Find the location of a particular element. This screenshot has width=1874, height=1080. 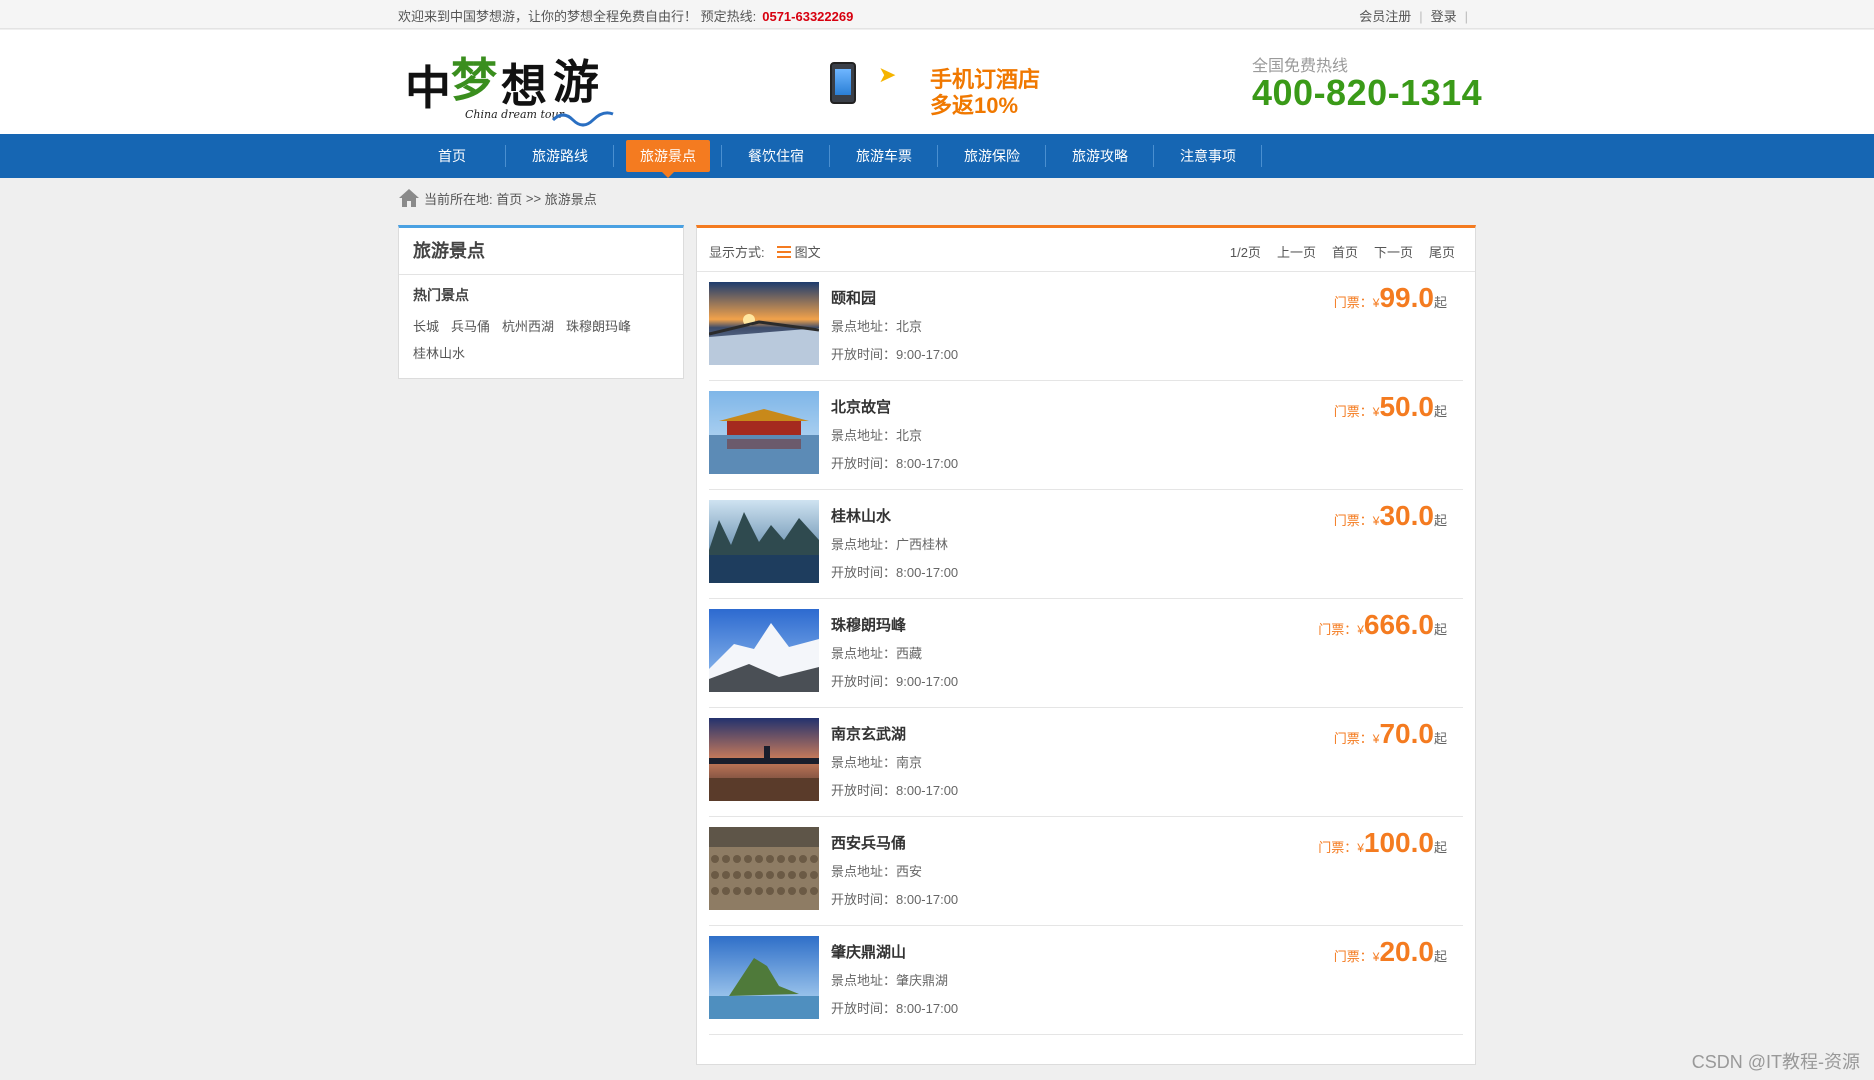

site-logo: 中 梦 想 游 China dream tour is located at coordinates (513, 88).